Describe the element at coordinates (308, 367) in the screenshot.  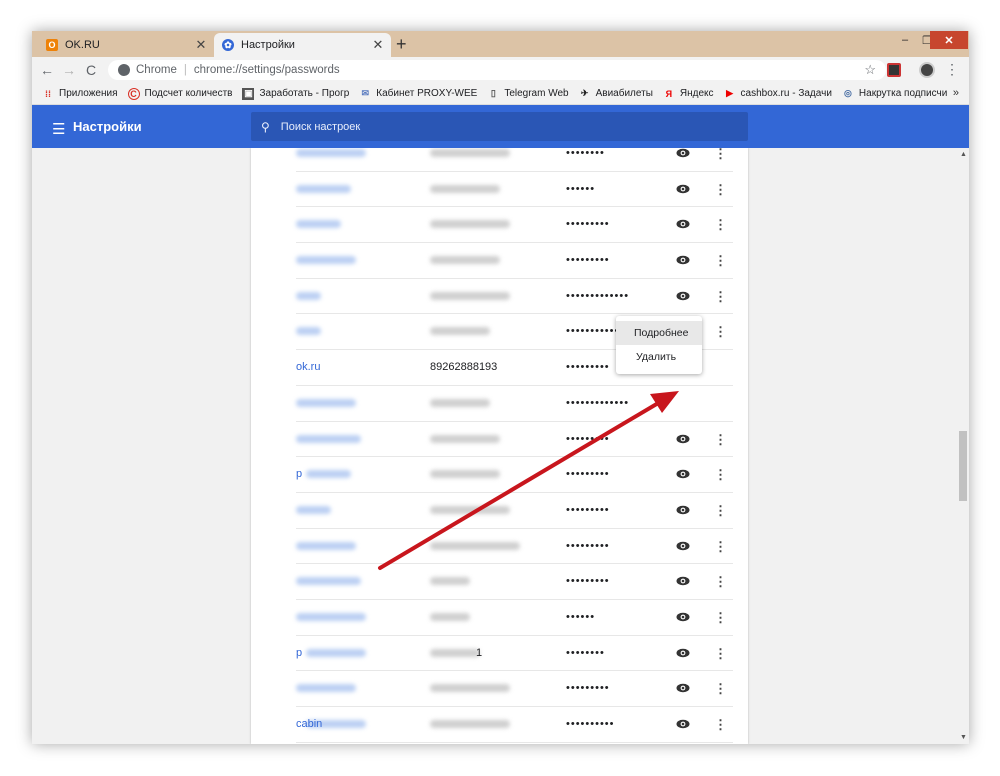
I see `site-link: ok.ru` at that location.